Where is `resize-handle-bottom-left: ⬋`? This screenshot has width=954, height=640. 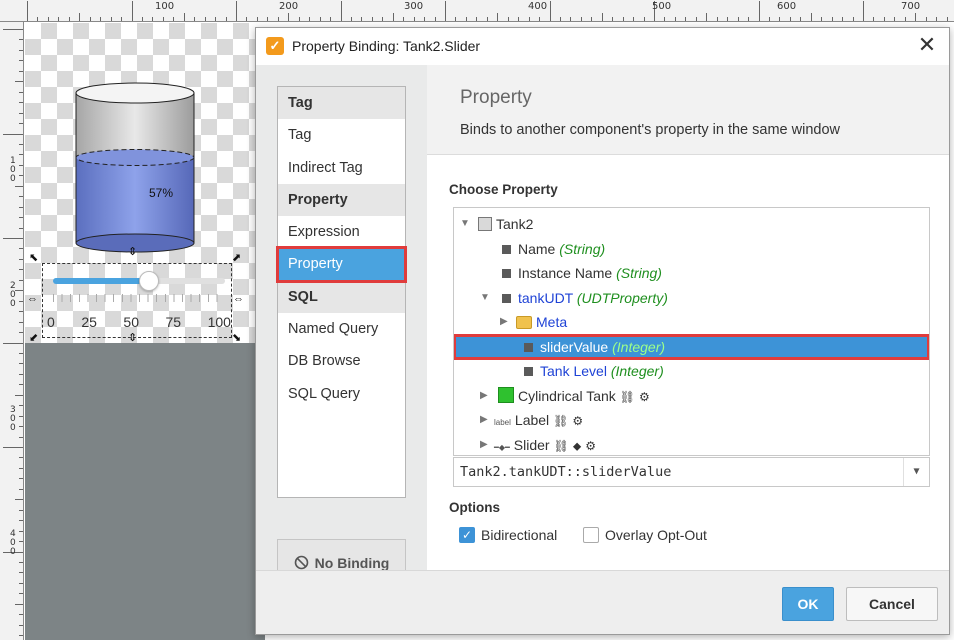
resize-handle-bottom-left: ⬋ is located at coordinates (33, 338).